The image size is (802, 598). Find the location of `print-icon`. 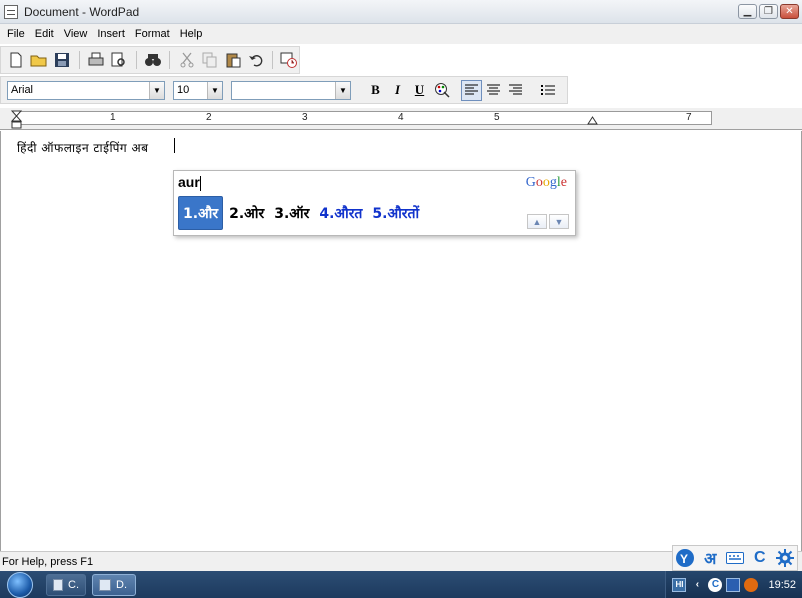

print-icon is located at coordinates (96, 60).